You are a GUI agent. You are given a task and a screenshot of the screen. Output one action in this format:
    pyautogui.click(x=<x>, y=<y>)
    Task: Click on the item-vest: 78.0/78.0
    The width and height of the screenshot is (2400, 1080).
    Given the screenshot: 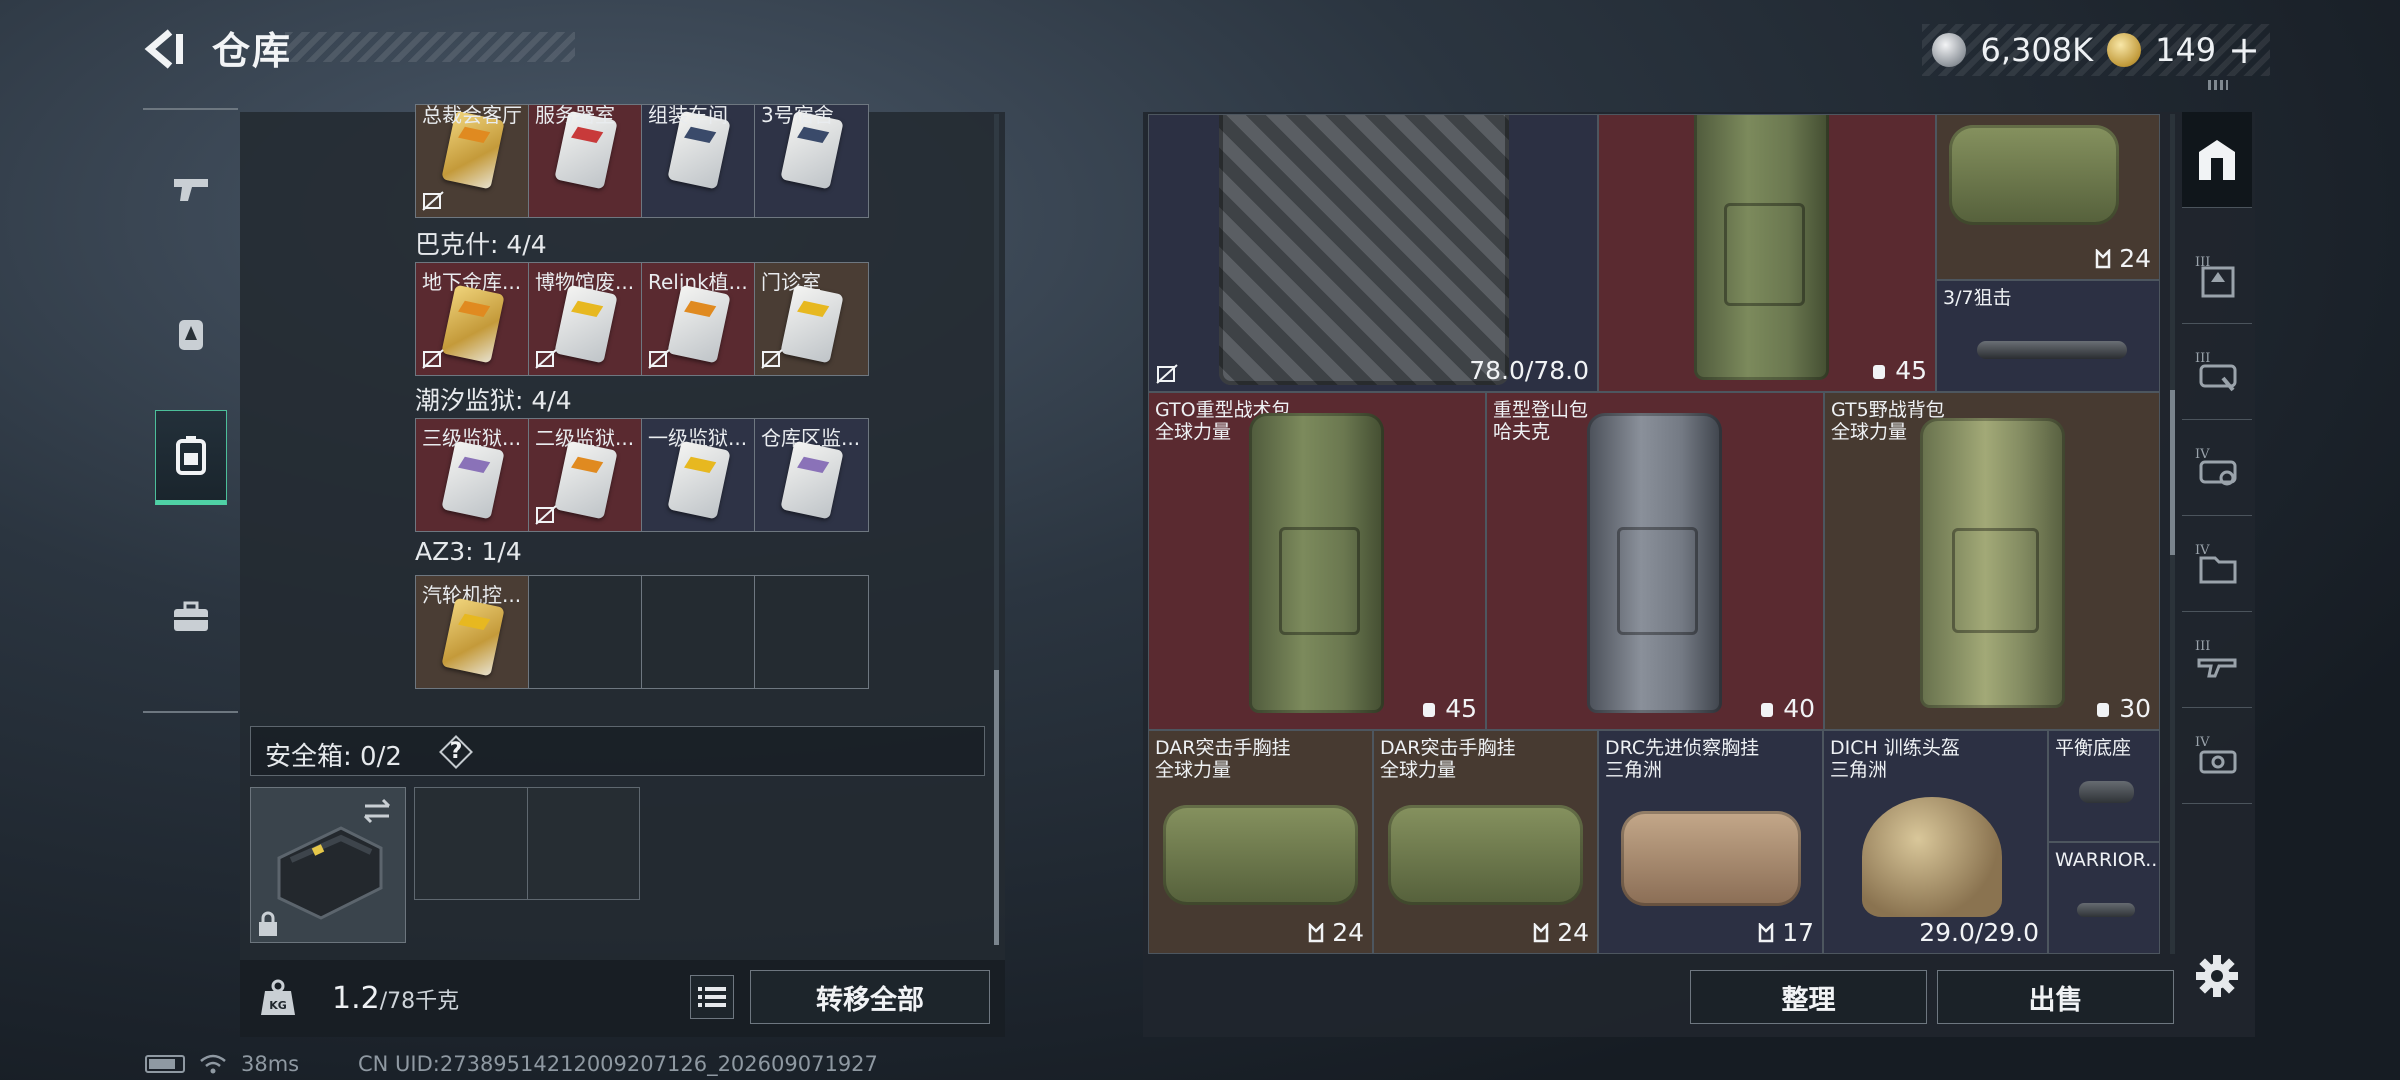 What is the action you would take?
    pyautogui.click(x=1373, y=253)
    